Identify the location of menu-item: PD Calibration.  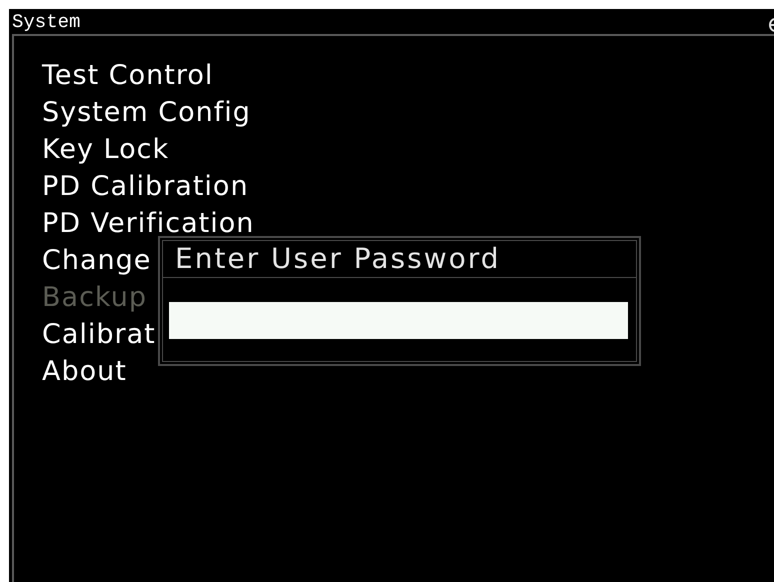
(145, 186).